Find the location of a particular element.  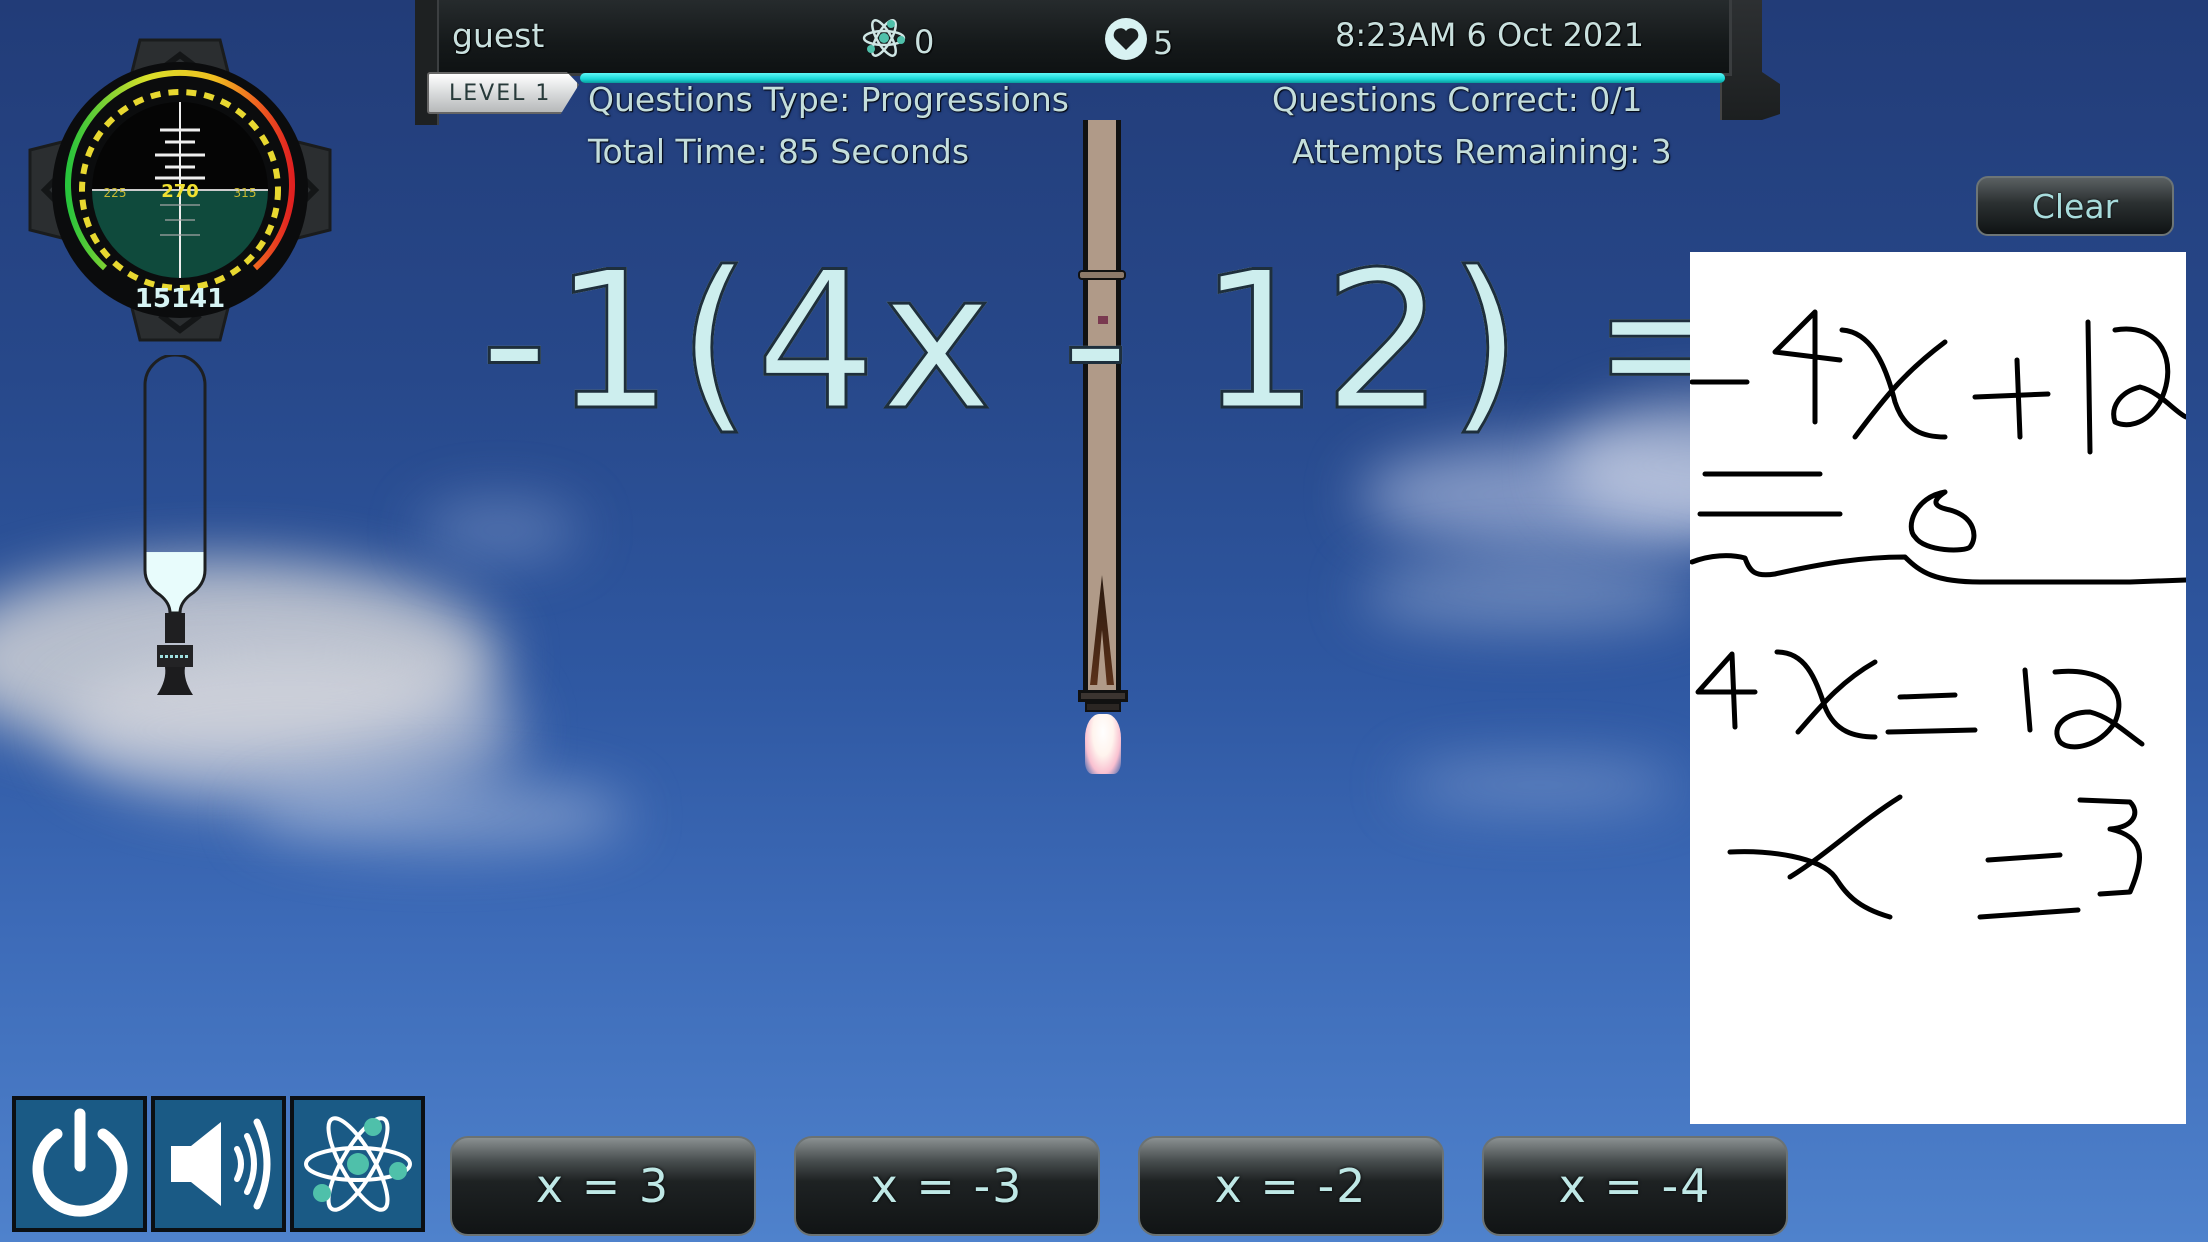

answer-options: x = 3 x = -3 x = -2 x = -4 is located at coordinates (1119, 1186).